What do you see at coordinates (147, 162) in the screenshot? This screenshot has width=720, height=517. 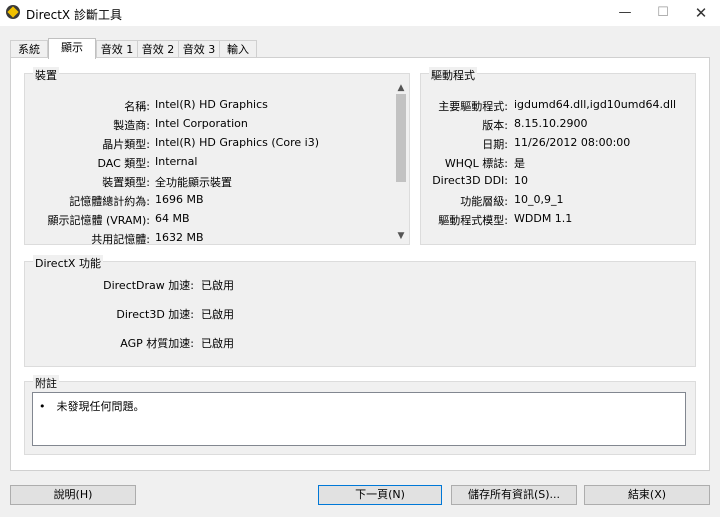 I see `device-row-dac-type: DAC 類型: Internal` at bounding box center [147, 162].